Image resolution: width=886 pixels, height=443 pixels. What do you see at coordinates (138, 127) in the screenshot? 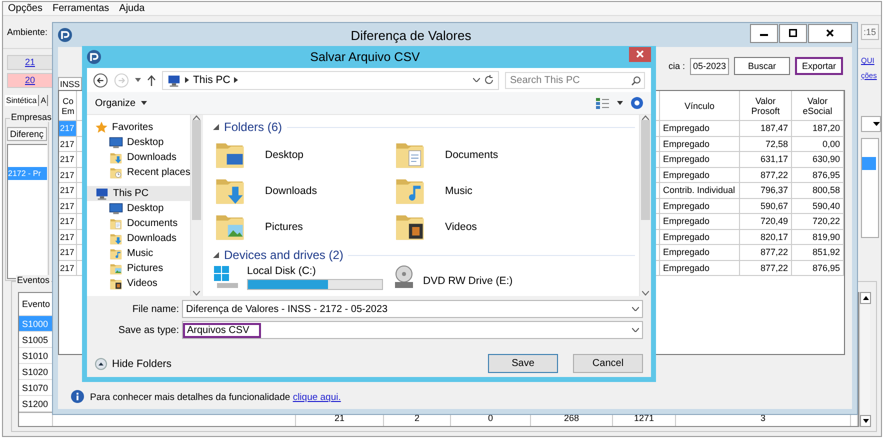
I see `nav-item: Favorites` at bounding box center [138, 127].